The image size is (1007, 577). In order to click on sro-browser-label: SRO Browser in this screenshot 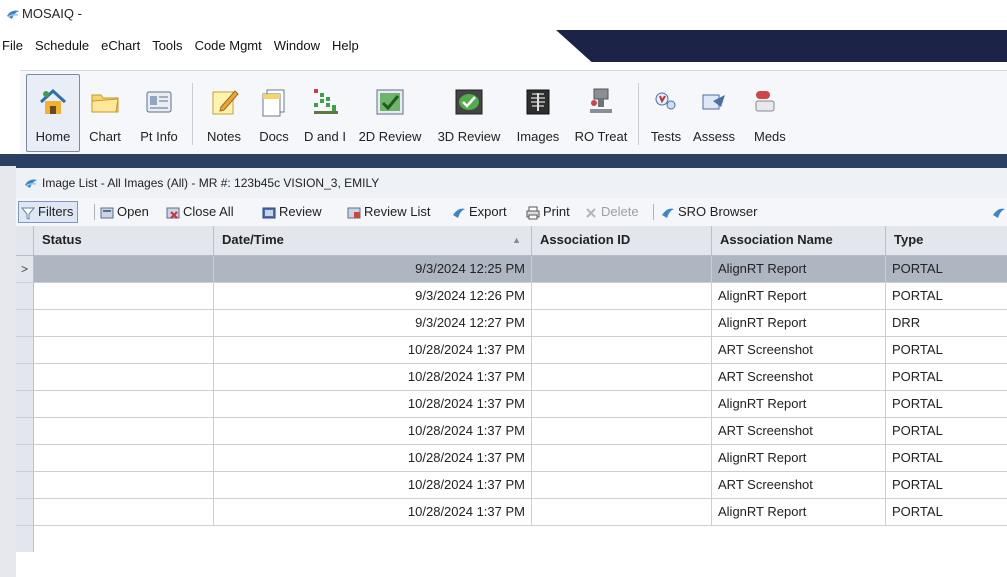, I will do `click(718, 211)`.